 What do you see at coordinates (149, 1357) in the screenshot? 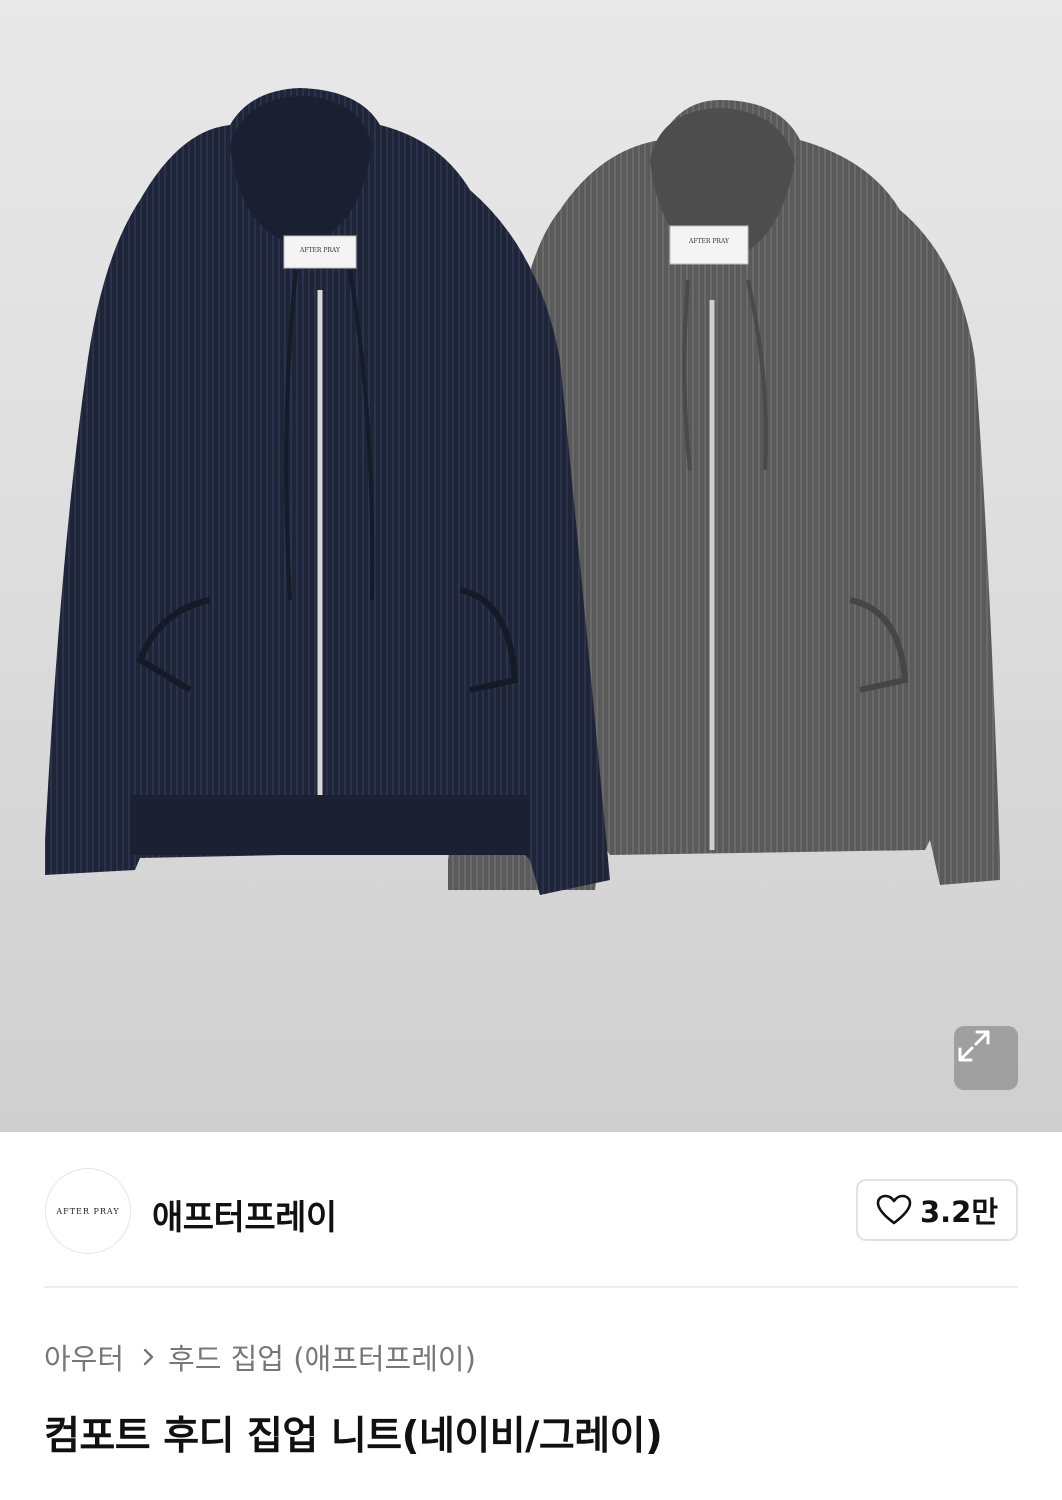
I see `chevron-right-icon` at bounding box center [149, 1357].